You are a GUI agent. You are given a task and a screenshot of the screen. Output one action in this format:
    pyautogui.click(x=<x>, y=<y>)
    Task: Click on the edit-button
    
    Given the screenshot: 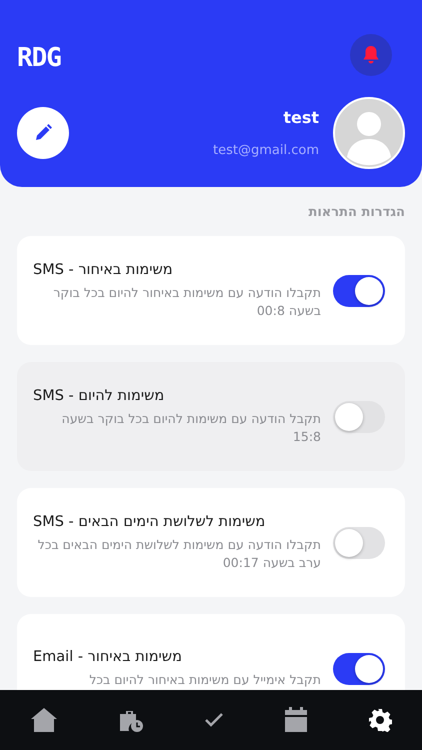 What is the action you would take?
    pyautogui.click(x=43, y=133)
    